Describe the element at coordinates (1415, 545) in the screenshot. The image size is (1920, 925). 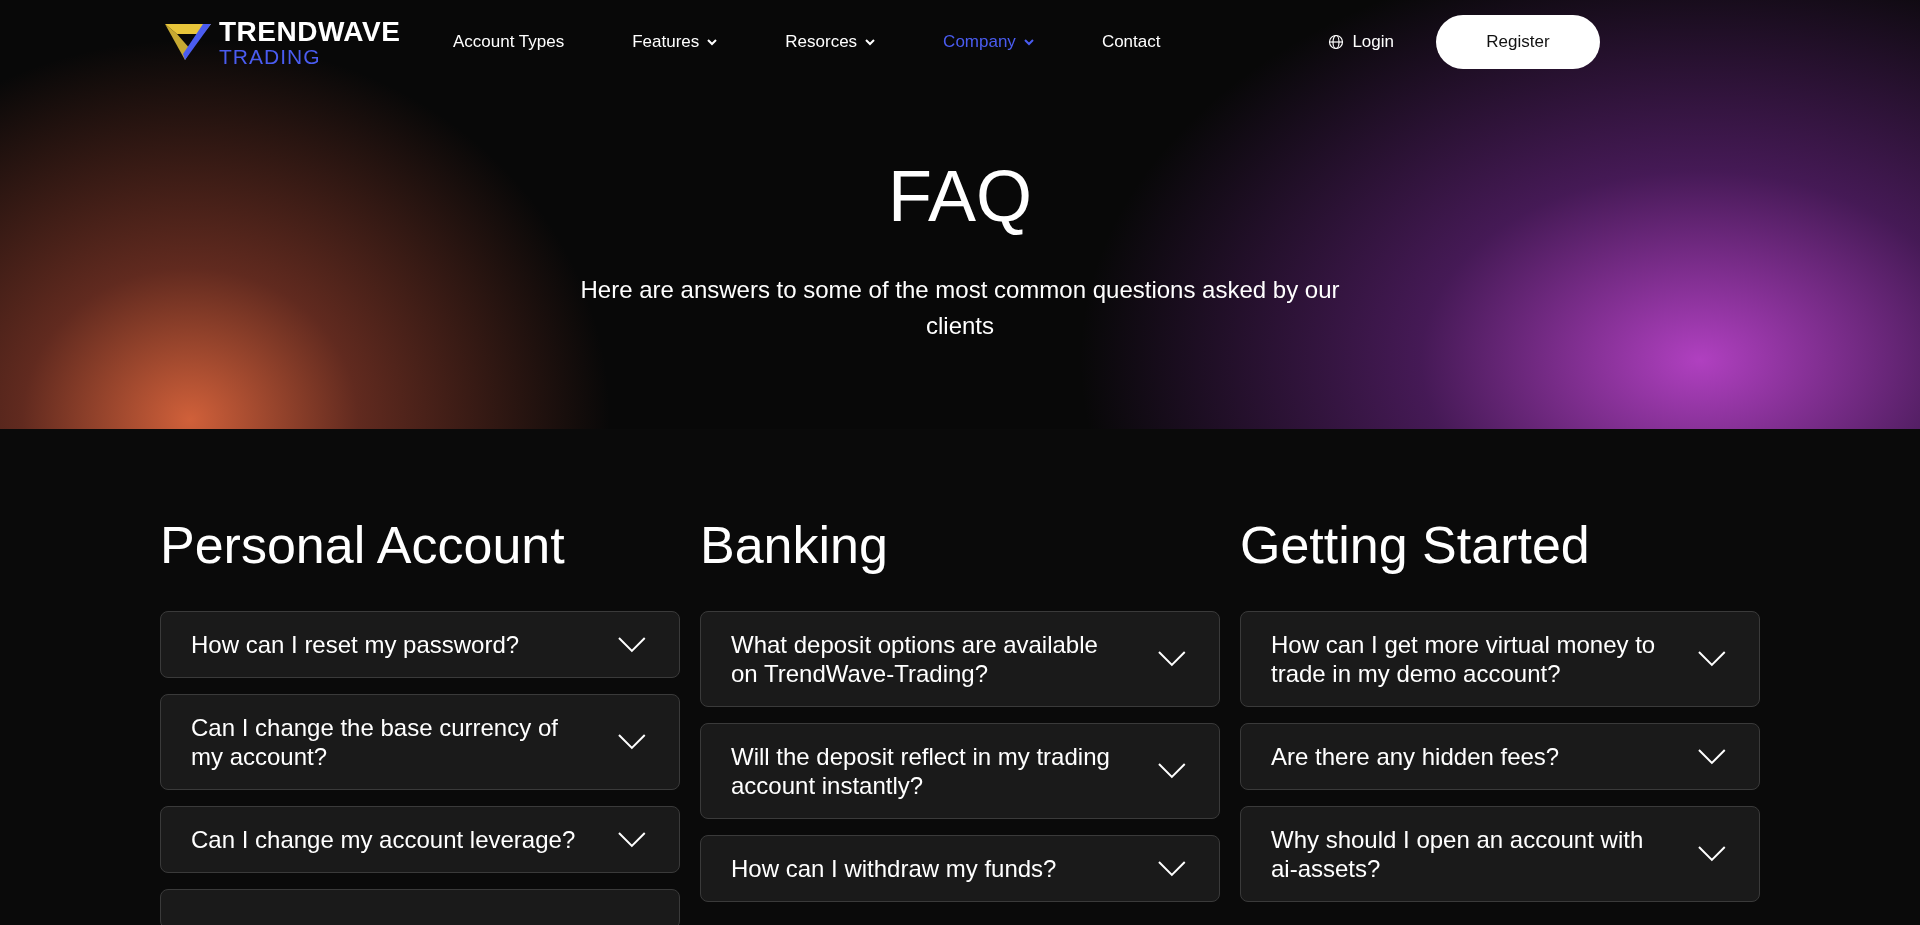
I see `section-heading: Getting Started` at that location.